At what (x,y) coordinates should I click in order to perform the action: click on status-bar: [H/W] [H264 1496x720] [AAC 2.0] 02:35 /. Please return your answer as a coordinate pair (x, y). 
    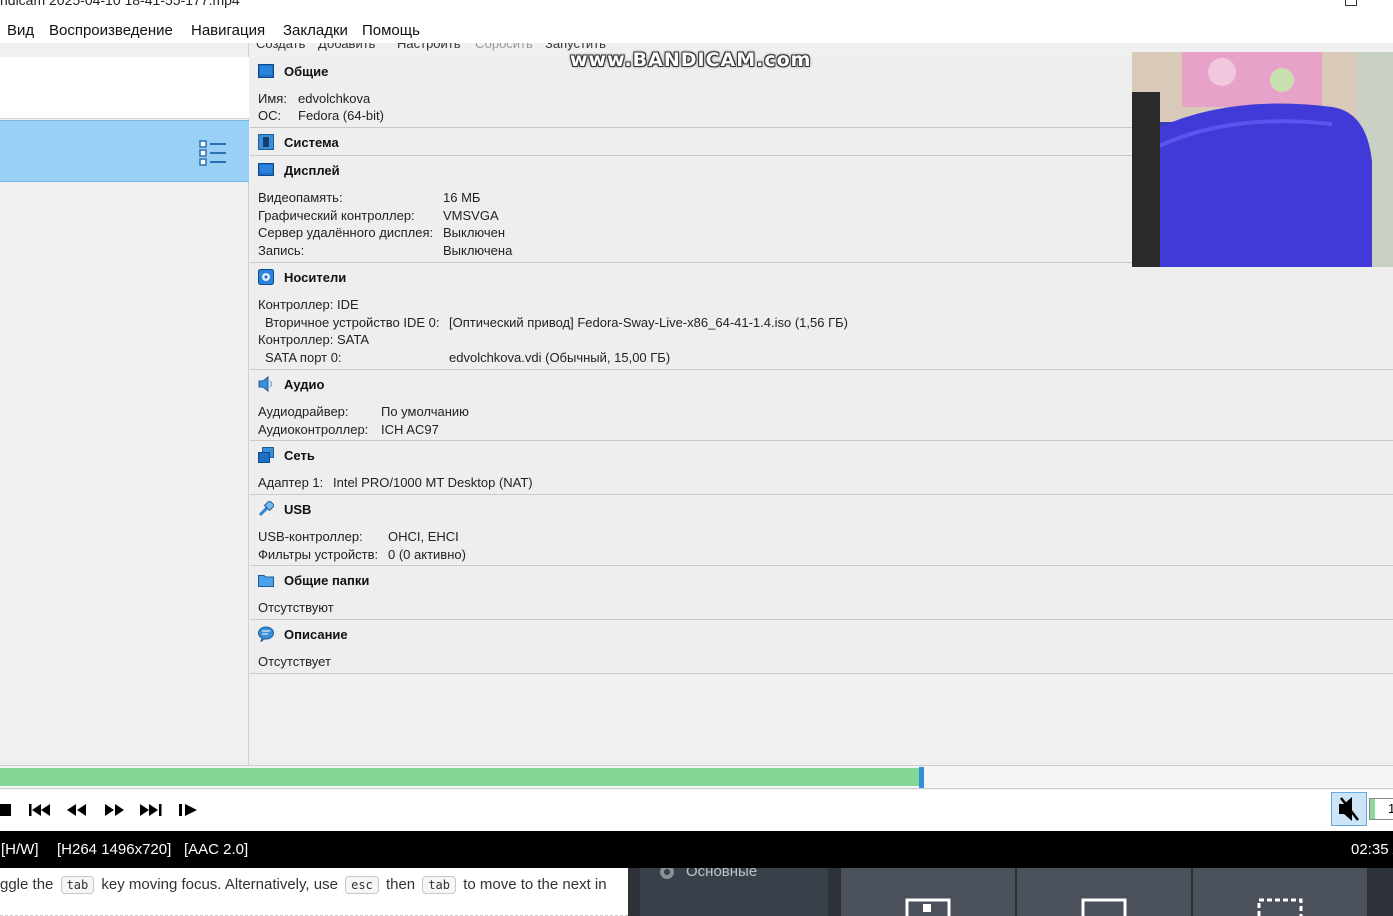
    Looking at the image, I should click on (696, 849).